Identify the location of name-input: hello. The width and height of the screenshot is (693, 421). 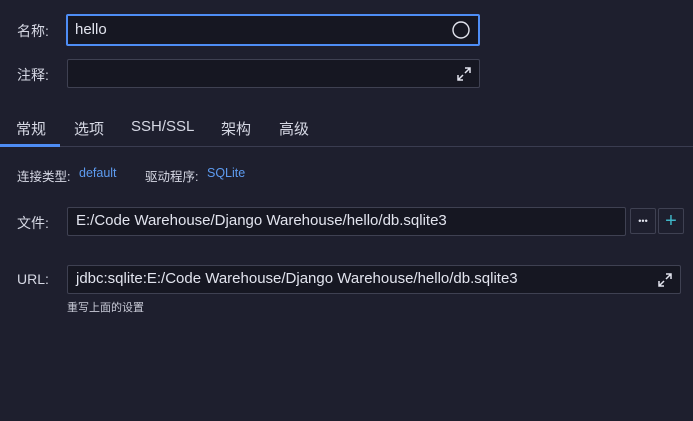
(273, 30).